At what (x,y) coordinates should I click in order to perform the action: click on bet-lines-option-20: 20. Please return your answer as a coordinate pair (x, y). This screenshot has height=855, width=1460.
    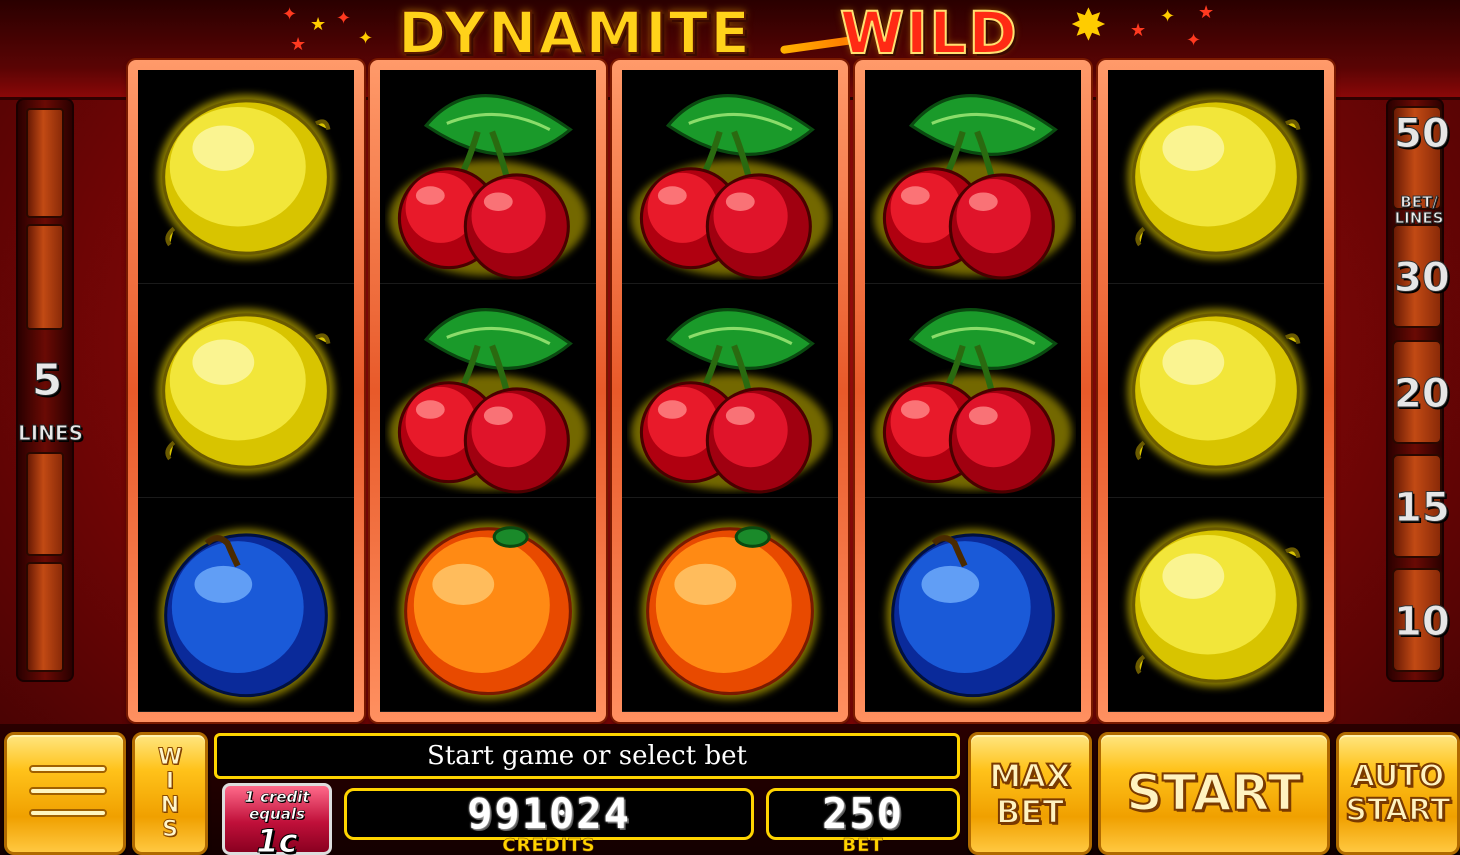
    Looking at the image, I should click on (1421, 392).